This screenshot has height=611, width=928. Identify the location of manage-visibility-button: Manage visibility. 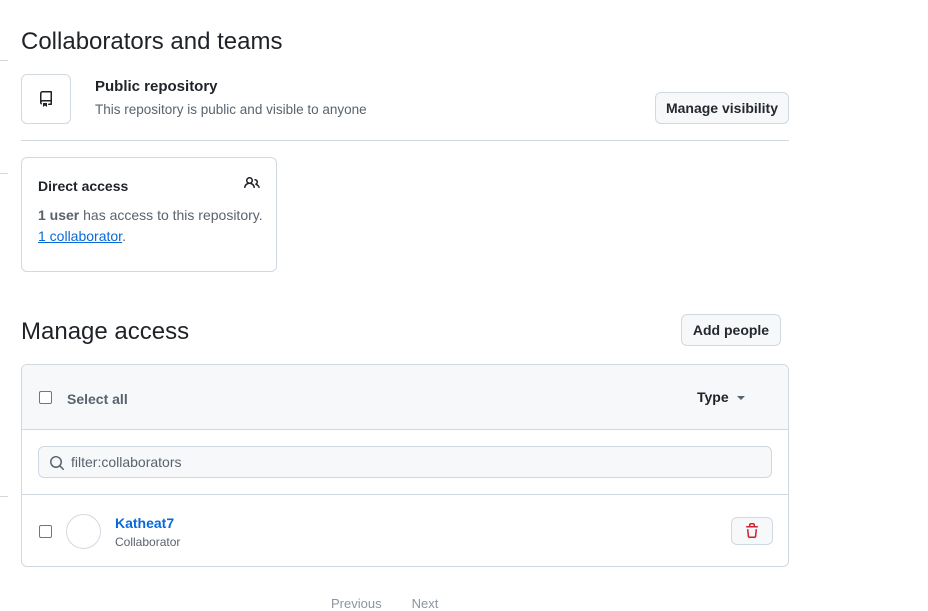
(722, 108).